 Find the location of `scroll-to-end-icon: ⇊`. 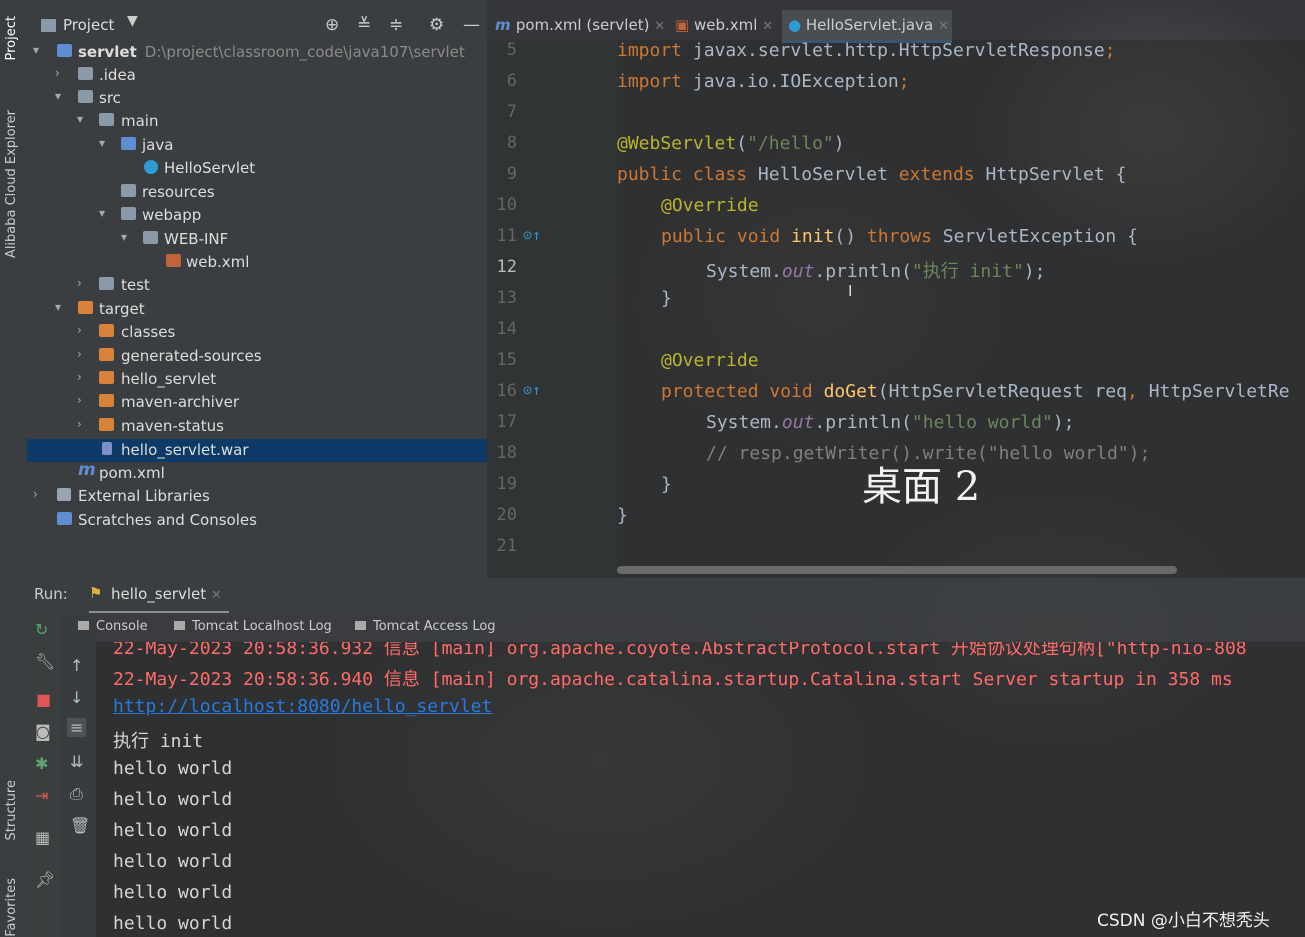

scroll-to-end-icon: ⇊ is located at coordinates (76, 761).